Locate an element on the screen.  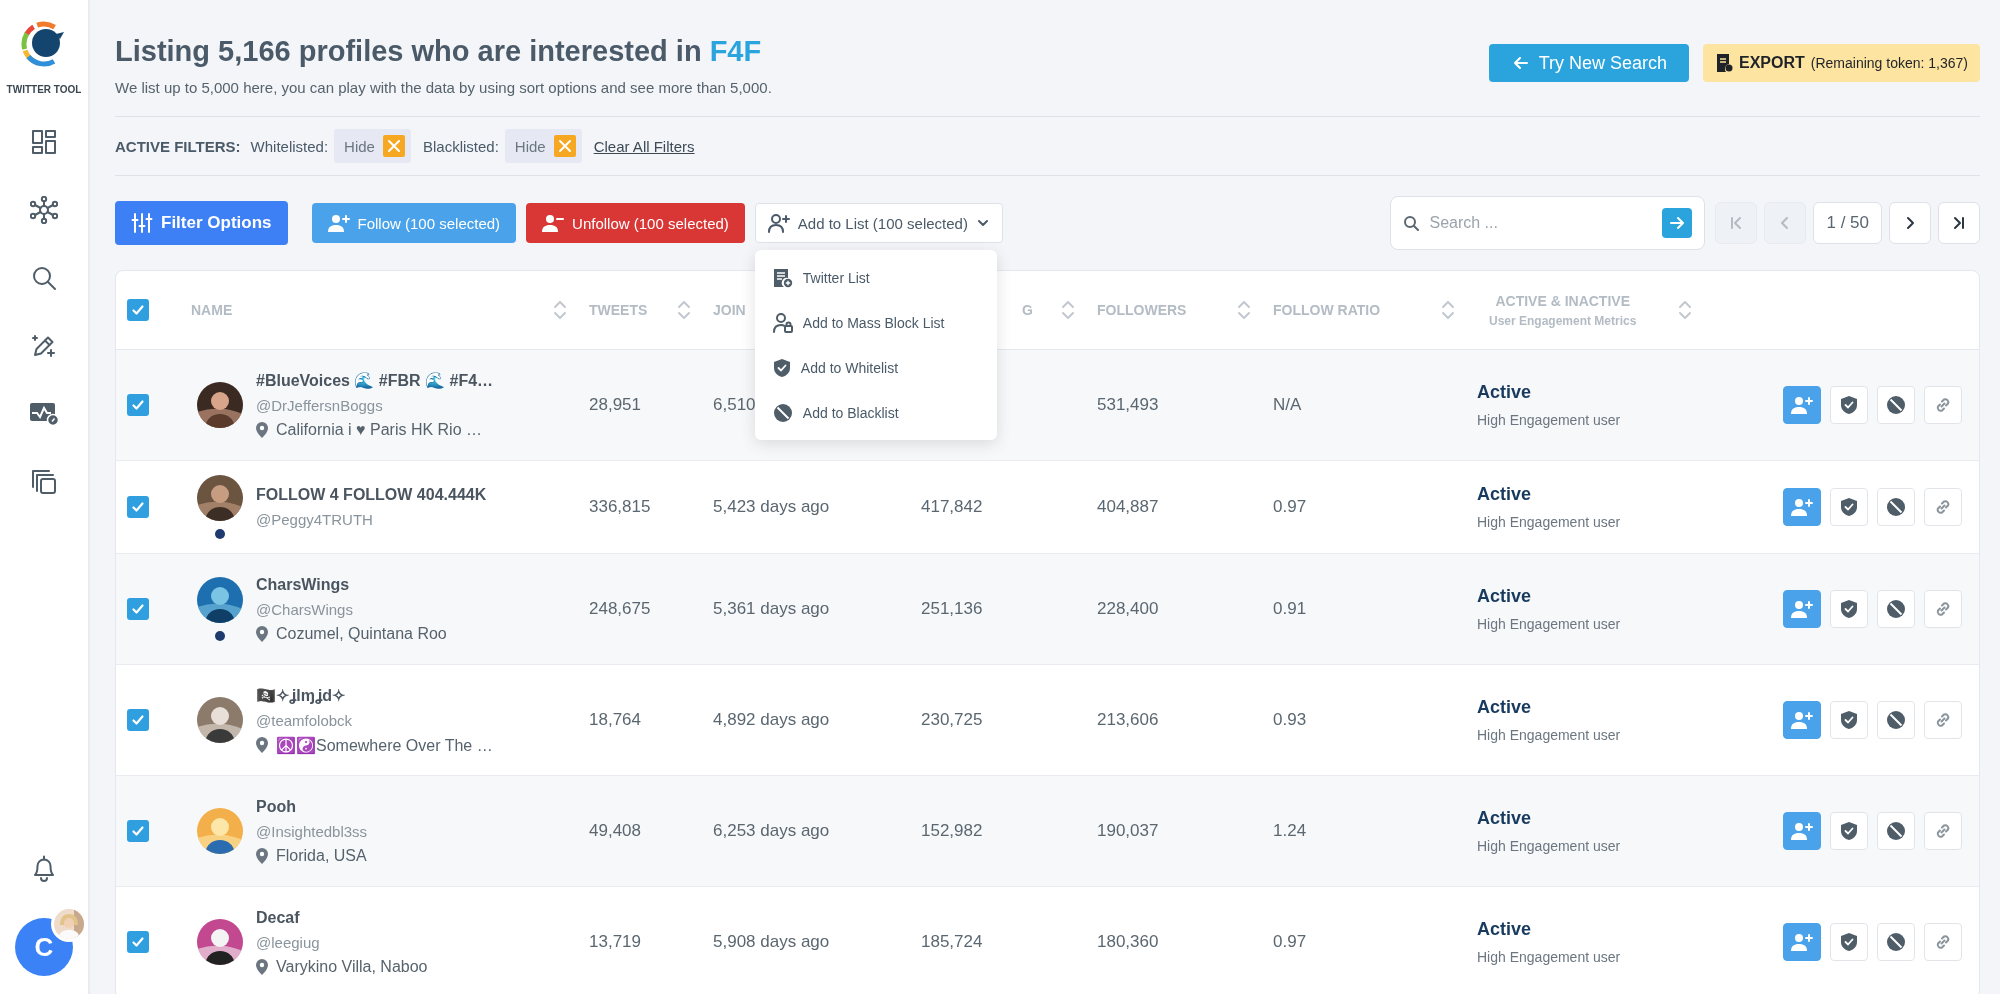
user-location: Varykino Villa, Naboo is located at coordinates (352, 966).